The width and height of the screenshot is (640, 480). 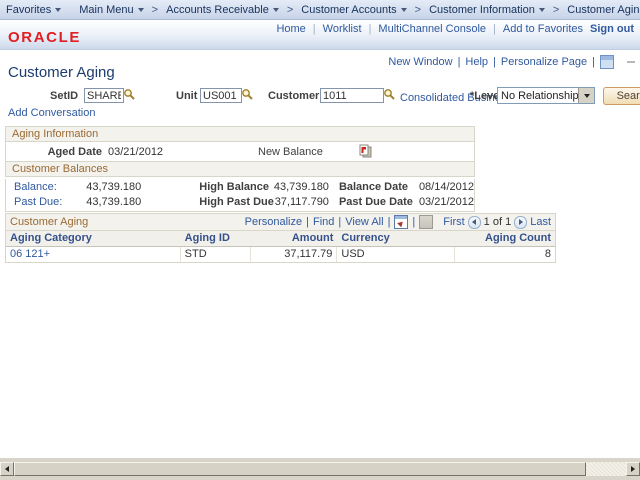 I want to click on past-due-link: Past Due:, so click(x=38, y=202).